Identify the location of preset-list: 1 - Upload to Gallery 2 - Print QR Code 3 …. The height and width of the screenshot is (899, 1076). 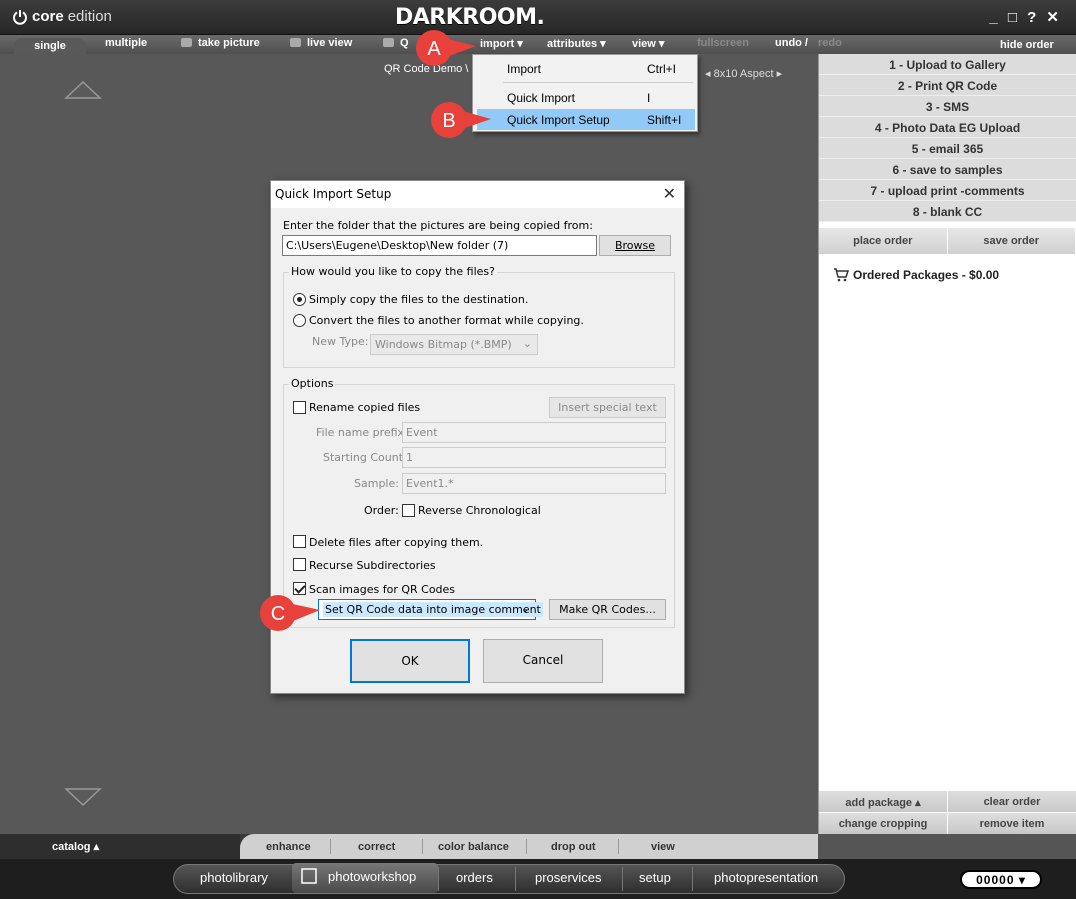
(947, 138).